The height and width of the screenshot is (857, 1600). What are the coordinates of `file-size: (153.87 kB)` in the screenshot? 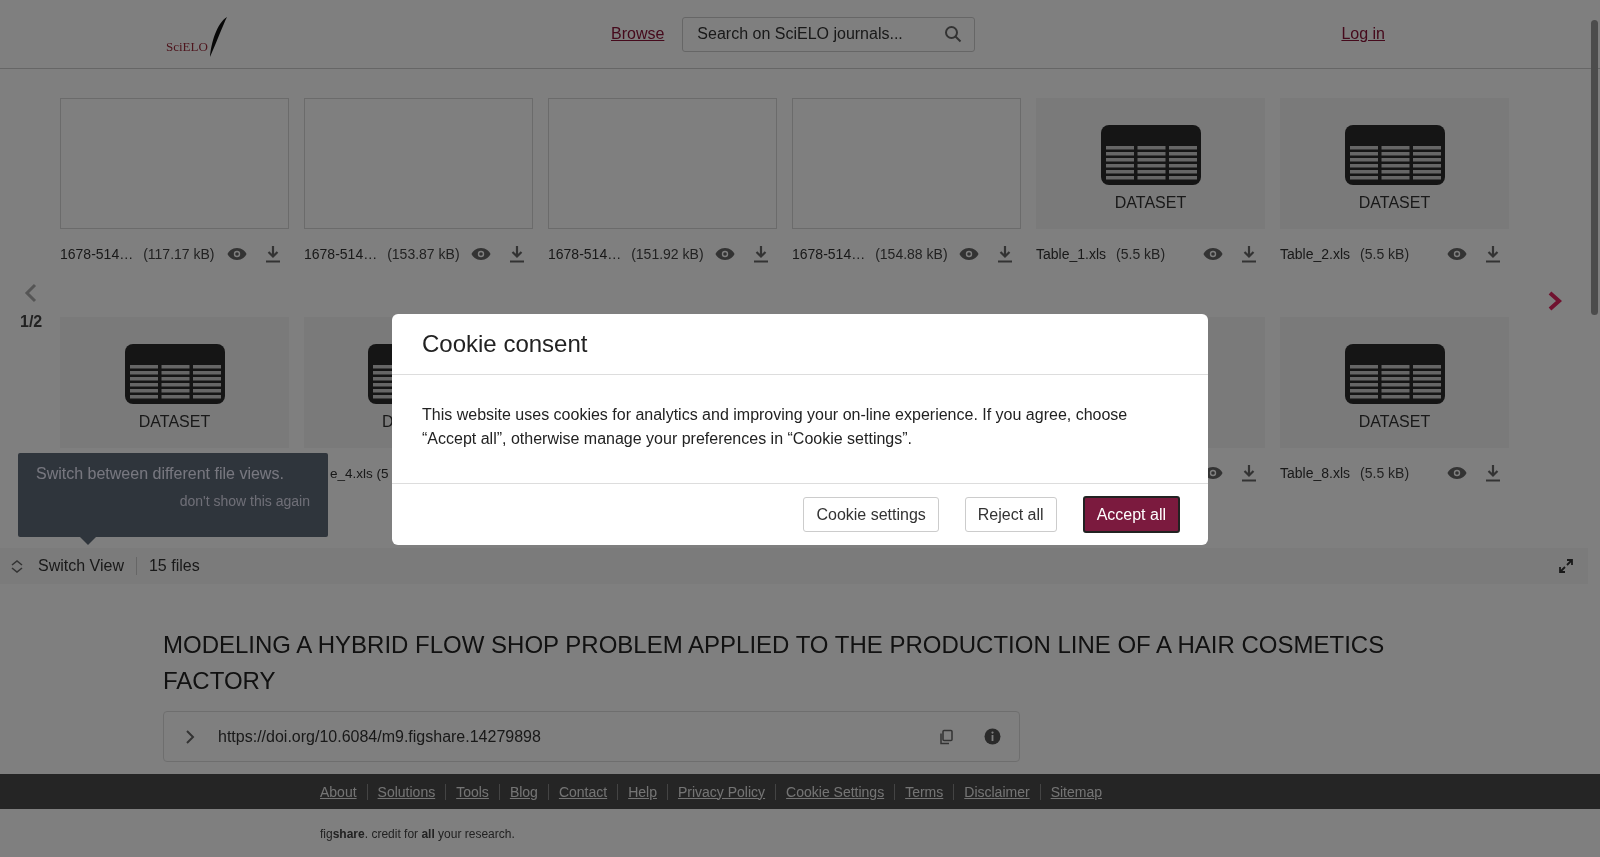 It's located at (423, 254).